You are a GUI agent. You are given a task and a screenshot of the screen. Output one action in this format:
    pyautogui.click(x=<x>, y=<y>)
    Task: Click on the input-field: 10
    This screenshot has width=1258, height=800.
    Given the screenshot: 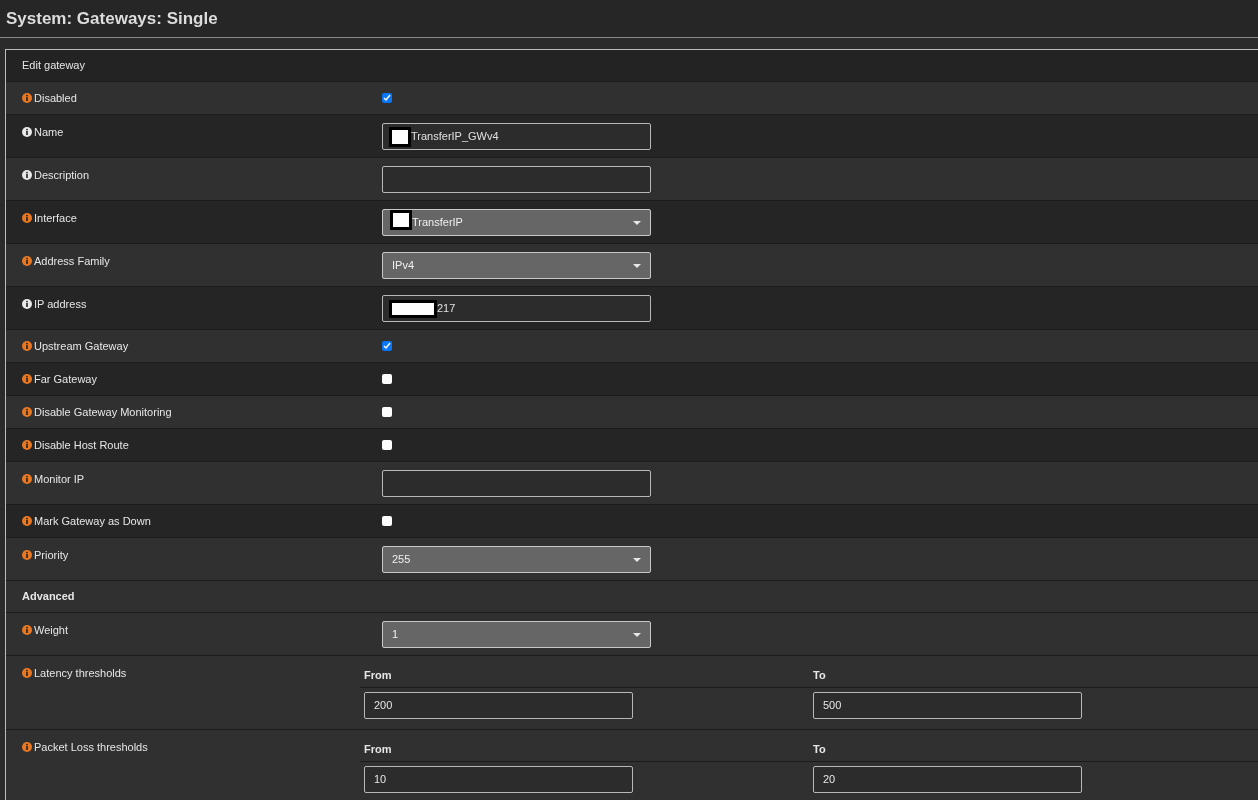 What is the action you would take?
    pyautogui.click(x=498, y=779)
    